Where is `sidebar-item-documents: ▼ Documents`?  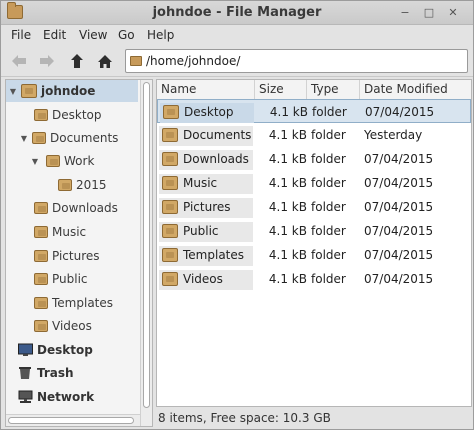
sidebar-item-documents: ▼ Documents is located at coordinates (72, 138).